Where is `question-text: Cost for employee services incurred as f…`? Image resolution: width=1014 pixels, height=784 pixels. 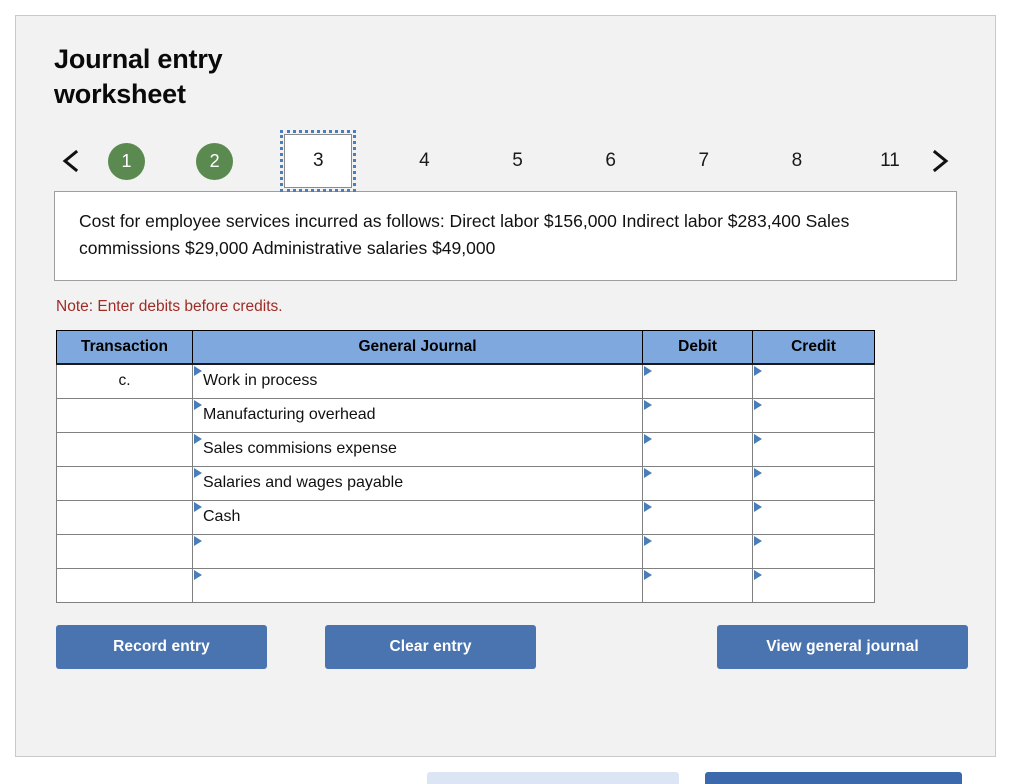 question-text: Cost for employee services incurred as f… is located at coordinates (464, 234).